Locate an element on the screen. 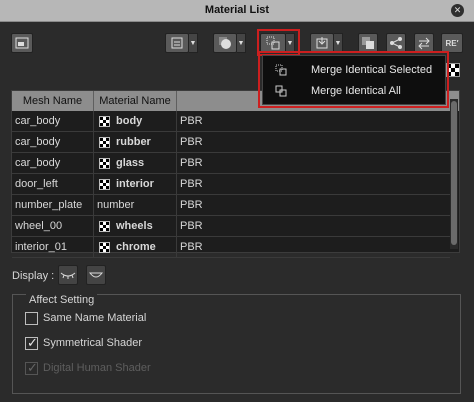 The height and width of the screenshot is (402, 474). list-options-button is located at coordinates (177, 43).